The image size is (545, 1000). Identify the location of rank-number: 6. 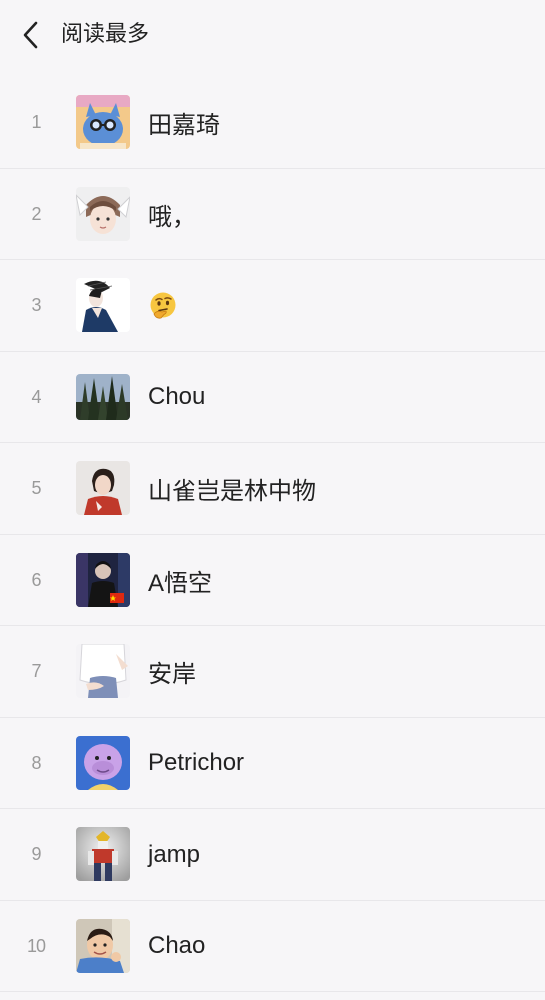
(36, 579).